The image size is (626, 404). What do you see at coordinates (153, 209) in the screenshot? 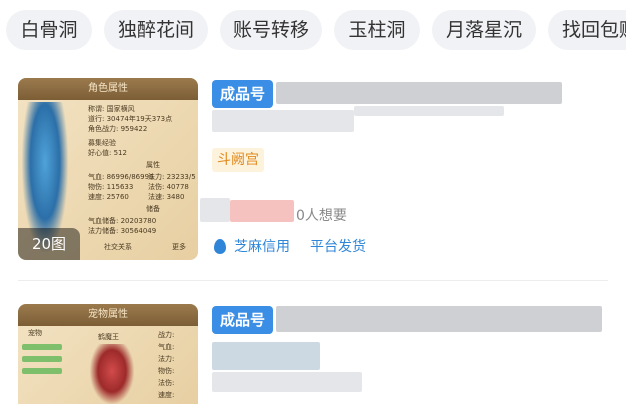
I see `thumb-line: 储备` at bounding box center [153, 209].